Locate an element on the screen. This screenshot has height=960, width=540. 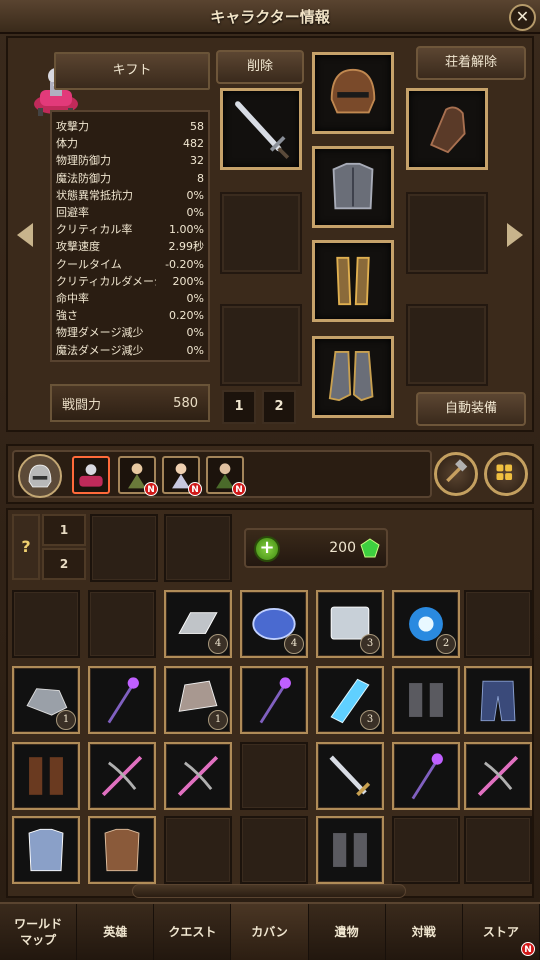
gem-count: 200 is located at coordinates (342, 548).